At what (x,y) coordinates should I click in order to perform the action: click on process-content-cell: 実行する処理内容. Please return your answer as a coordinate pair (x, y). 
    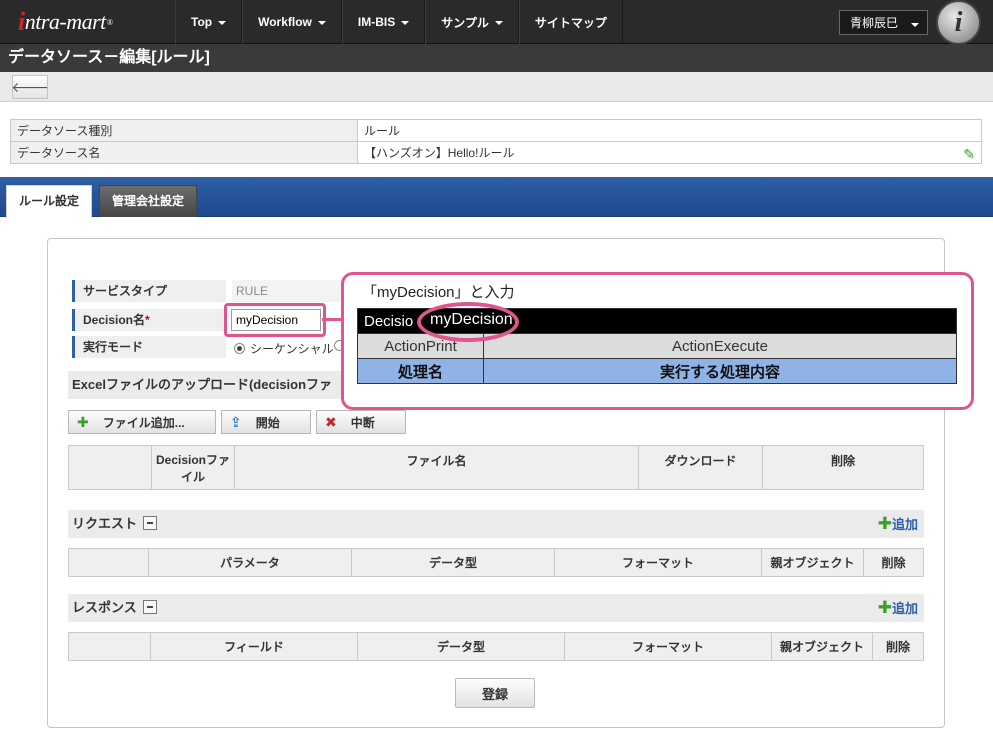
    Looking at the image, I should click on (720, 371).